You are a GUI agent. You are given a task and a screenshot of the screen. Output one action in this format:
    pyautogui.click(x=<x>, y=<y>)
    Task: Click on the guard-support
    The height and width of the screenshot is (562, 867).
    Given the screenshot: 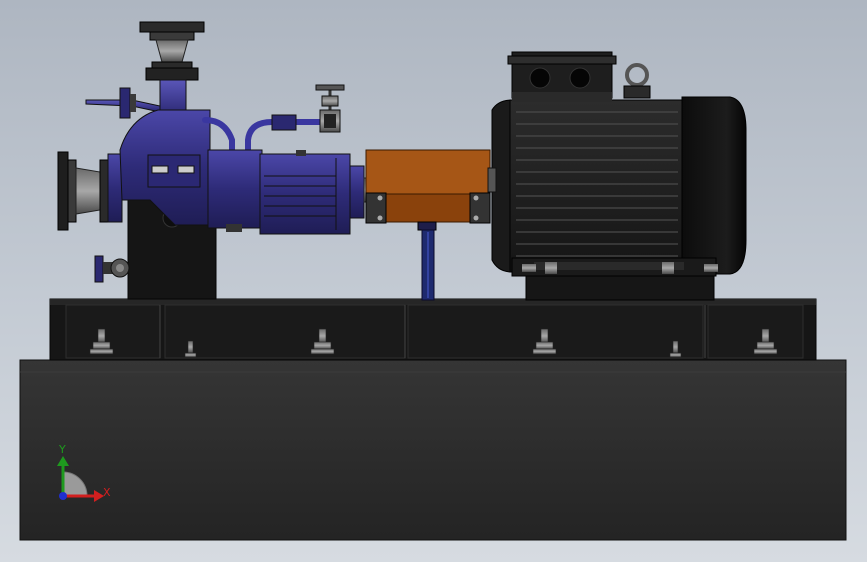 What is the action you would take?
    pyautogui.click(x=427, y=261)
    